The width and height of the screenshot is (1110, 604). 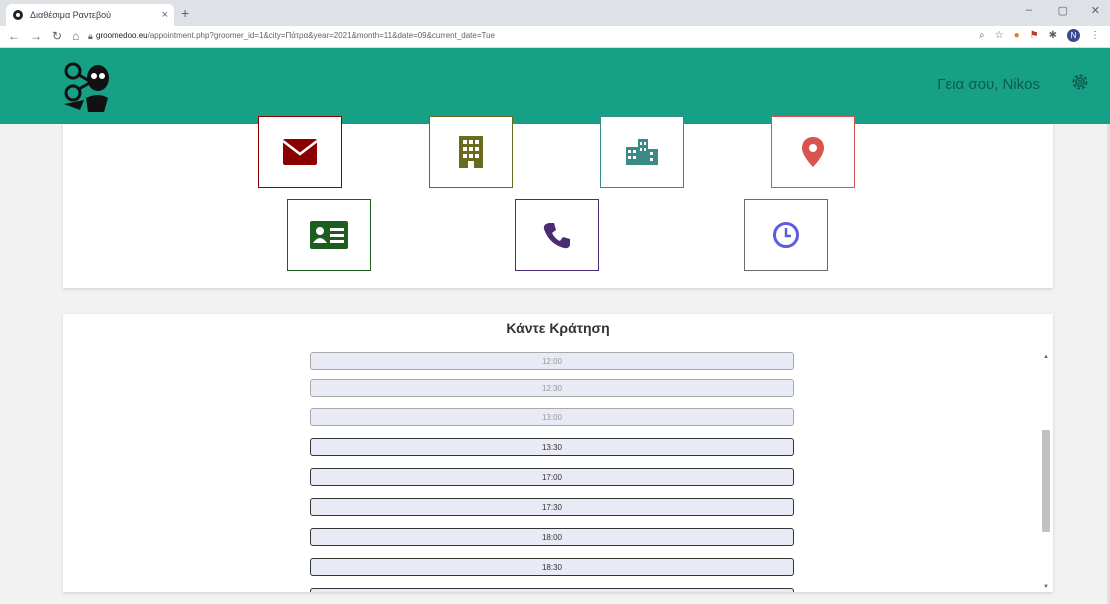 What do you see at coordinates (1039, 35) in the screenshot?
I see `toolbar-icons: ⌕ ☆ ● ⚑ ✱ N ⋮` at bounding box center [1039, 35].